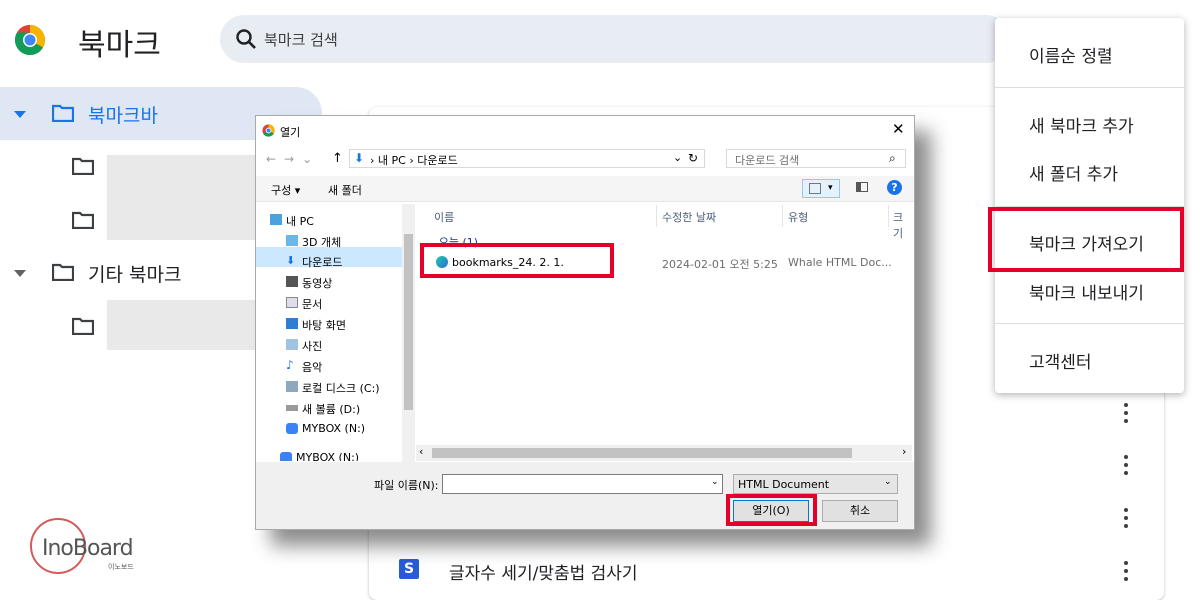 The height and width of the screenshot is (600, 1200). What do you see at coordinates (767, 160) in the screenshot?
I see `search-placeholder: 다운로드 검색` at bounding box center [767, 160].